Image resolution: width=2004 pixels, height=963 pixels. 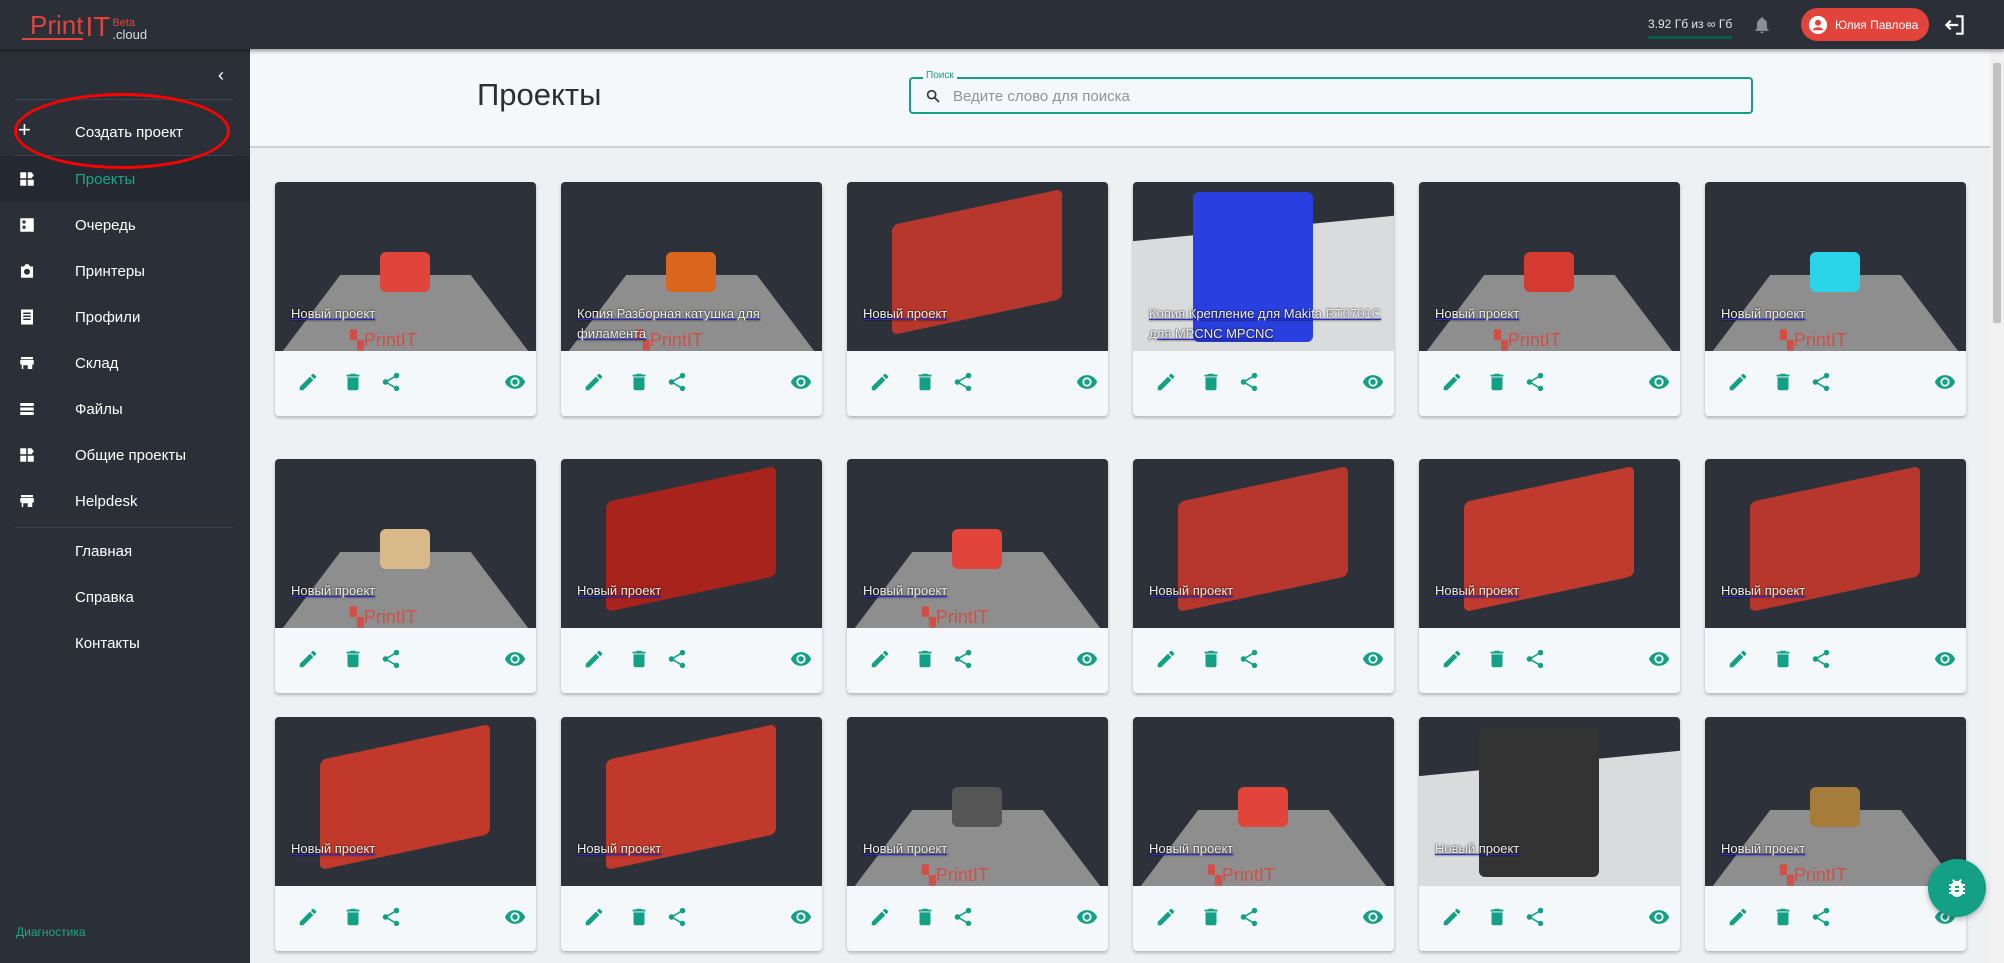 I want to click on scrollbar, so click(x=1997, y=506).